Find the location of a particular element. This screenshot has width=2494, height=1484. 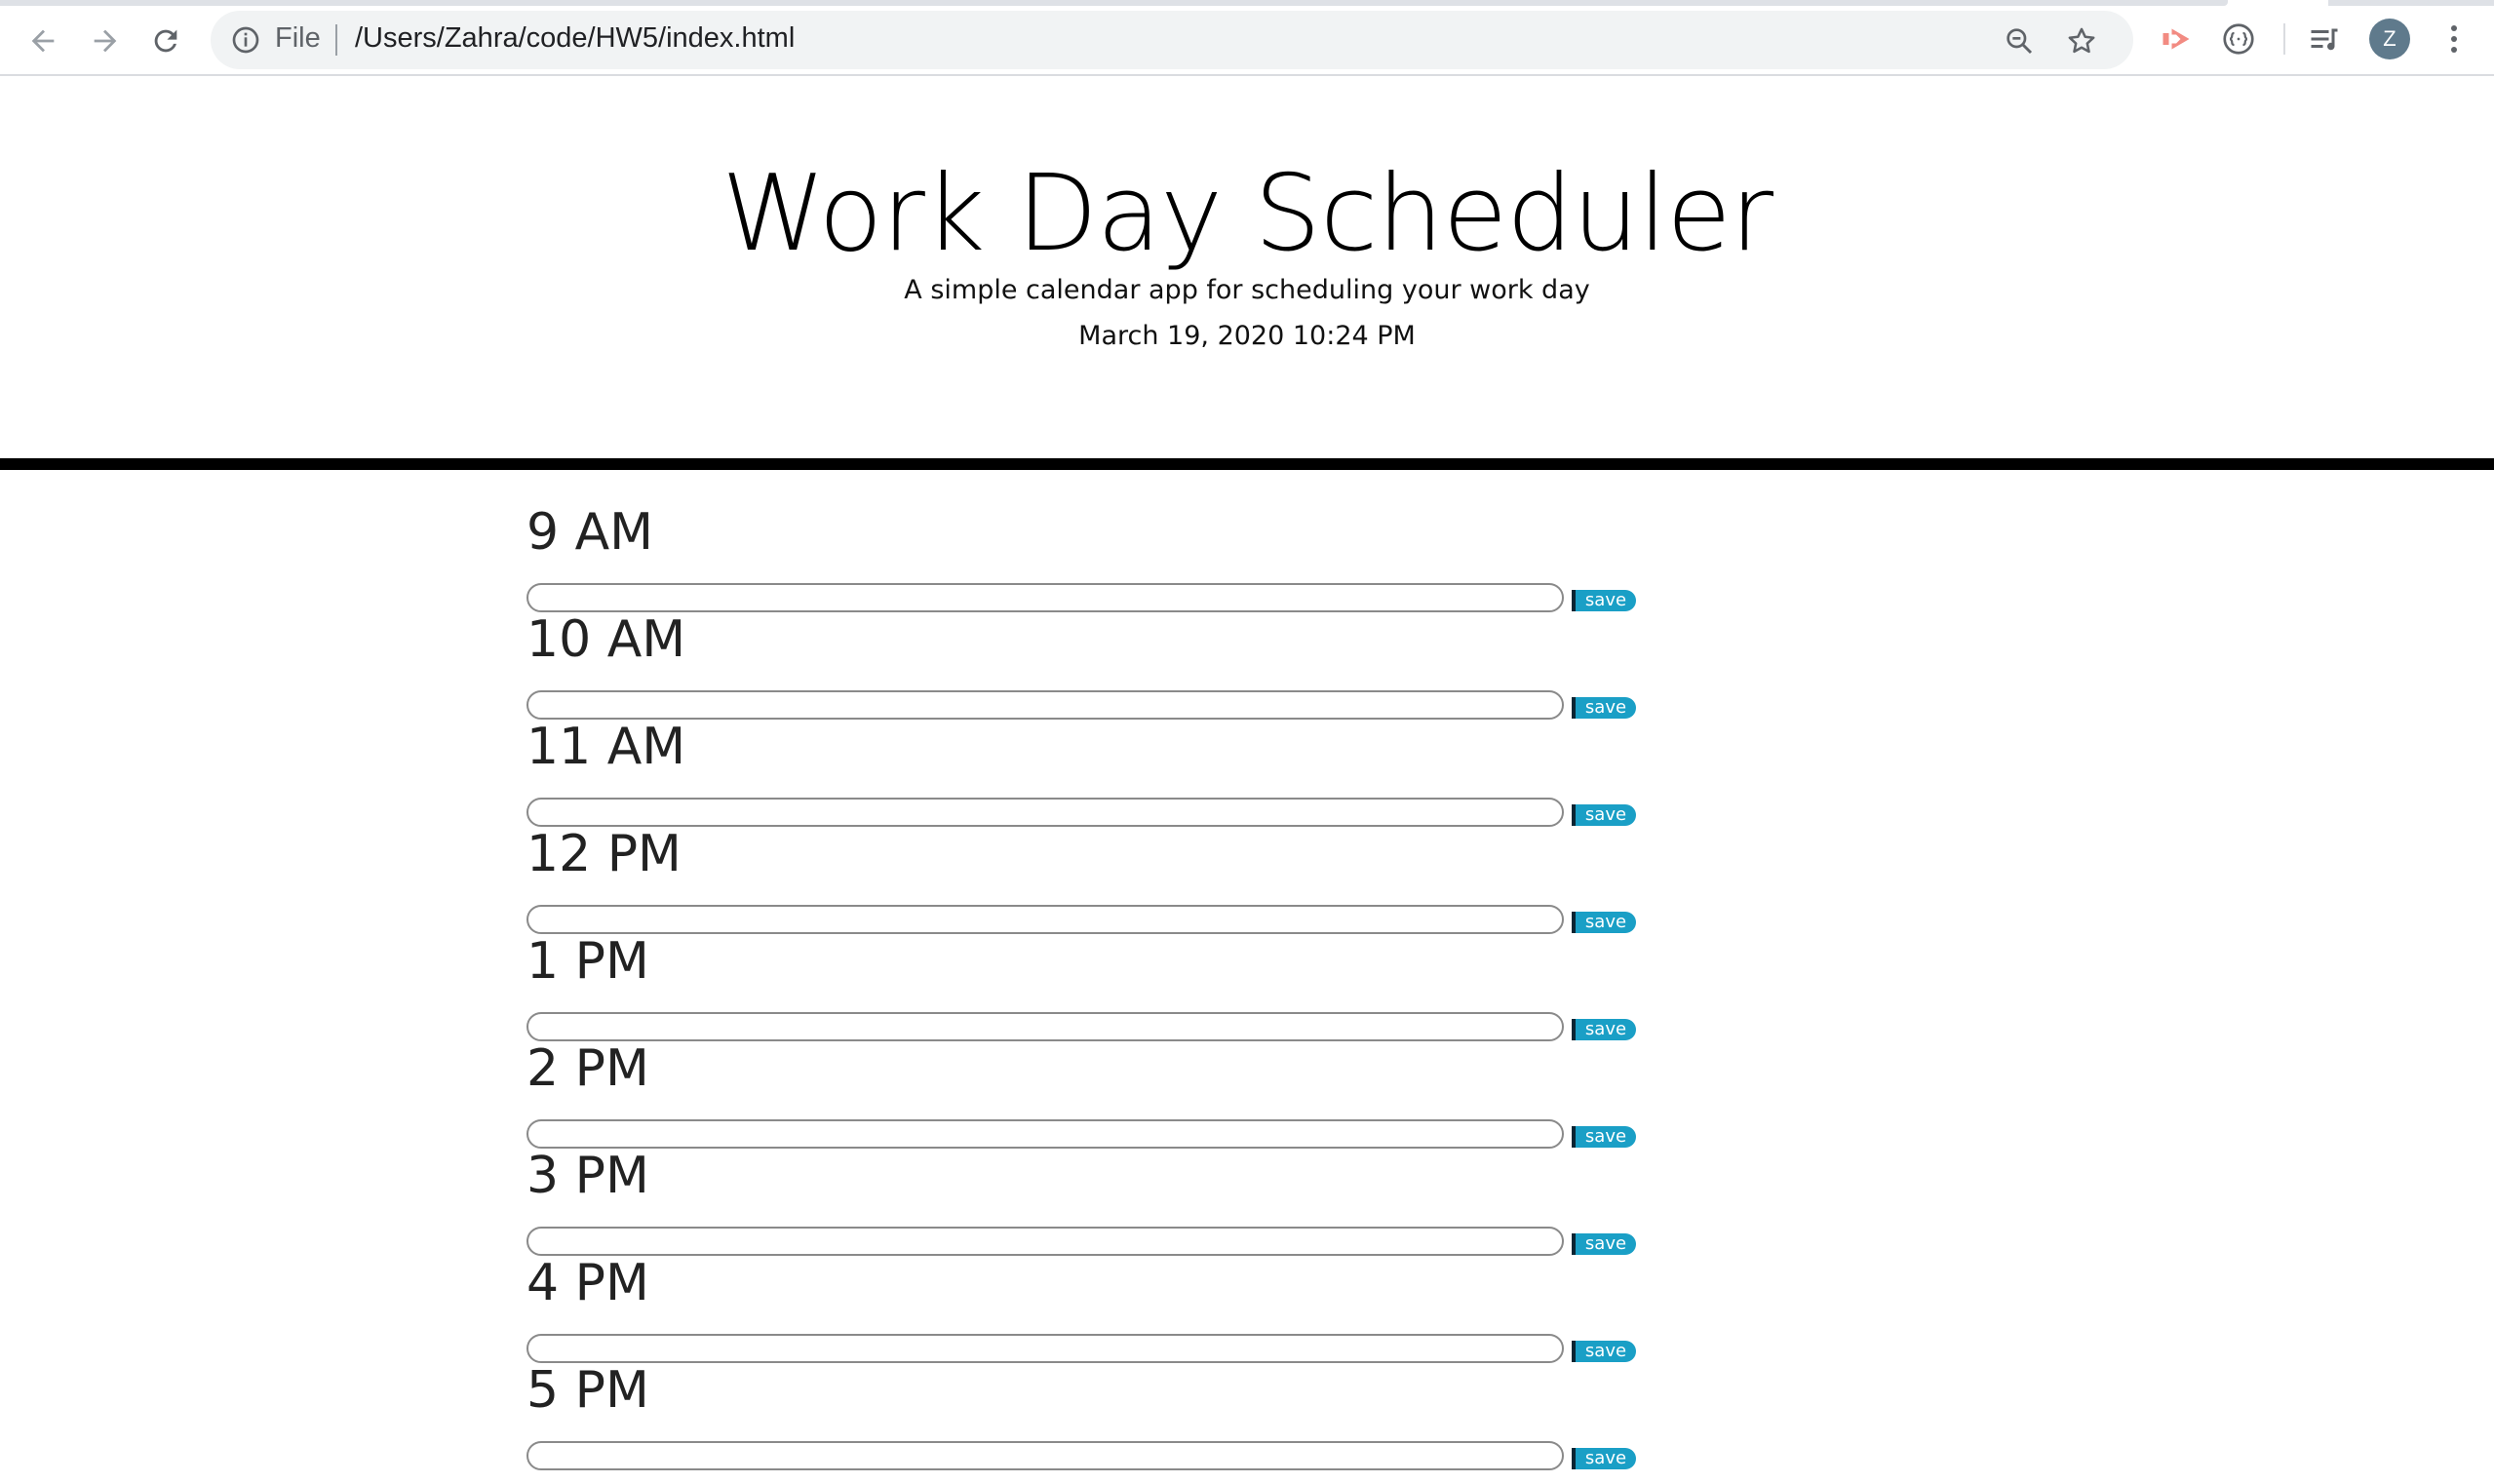

hour-label: 1 PM is located at coordinates (587, 961).